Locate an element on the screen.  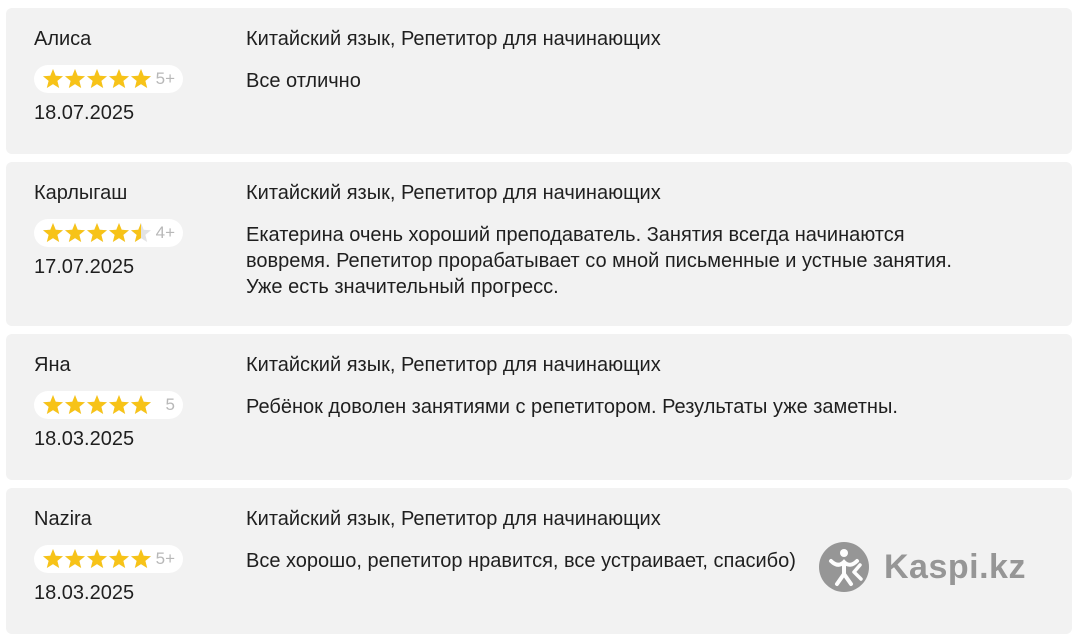
review-date: 18.07.2025 is located at coordinates (84, 113).